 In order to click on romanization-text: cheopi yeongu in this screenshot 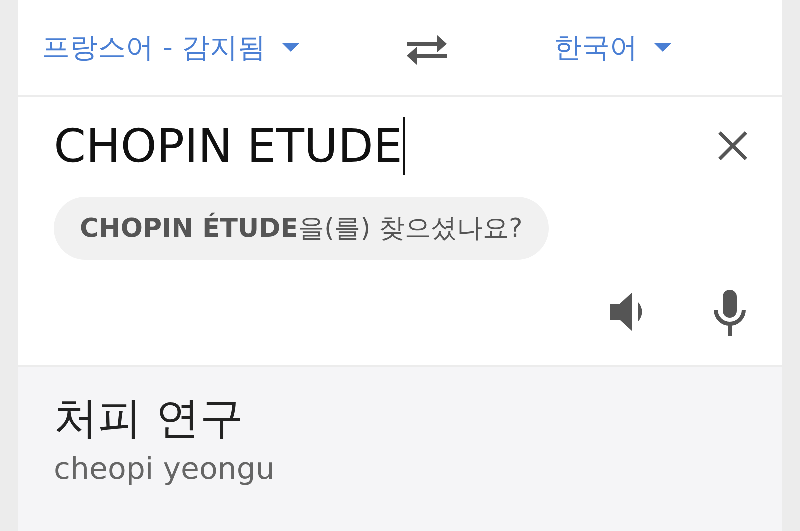, I will do `click(165, 469)`.